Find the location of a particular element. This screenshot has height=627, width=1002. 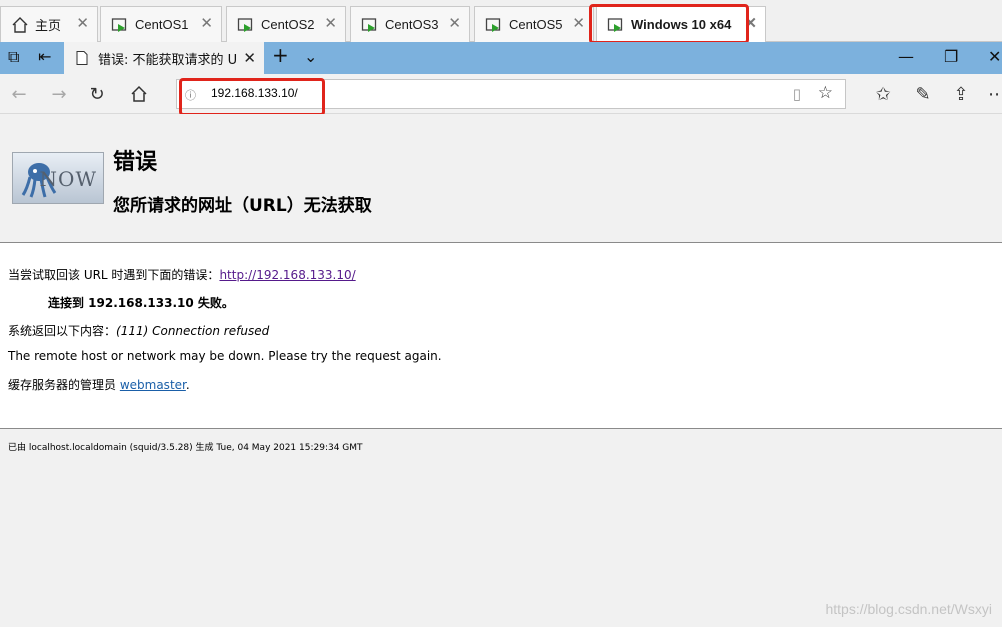

new-tab-icon: + is located at coordinates (280, 55).